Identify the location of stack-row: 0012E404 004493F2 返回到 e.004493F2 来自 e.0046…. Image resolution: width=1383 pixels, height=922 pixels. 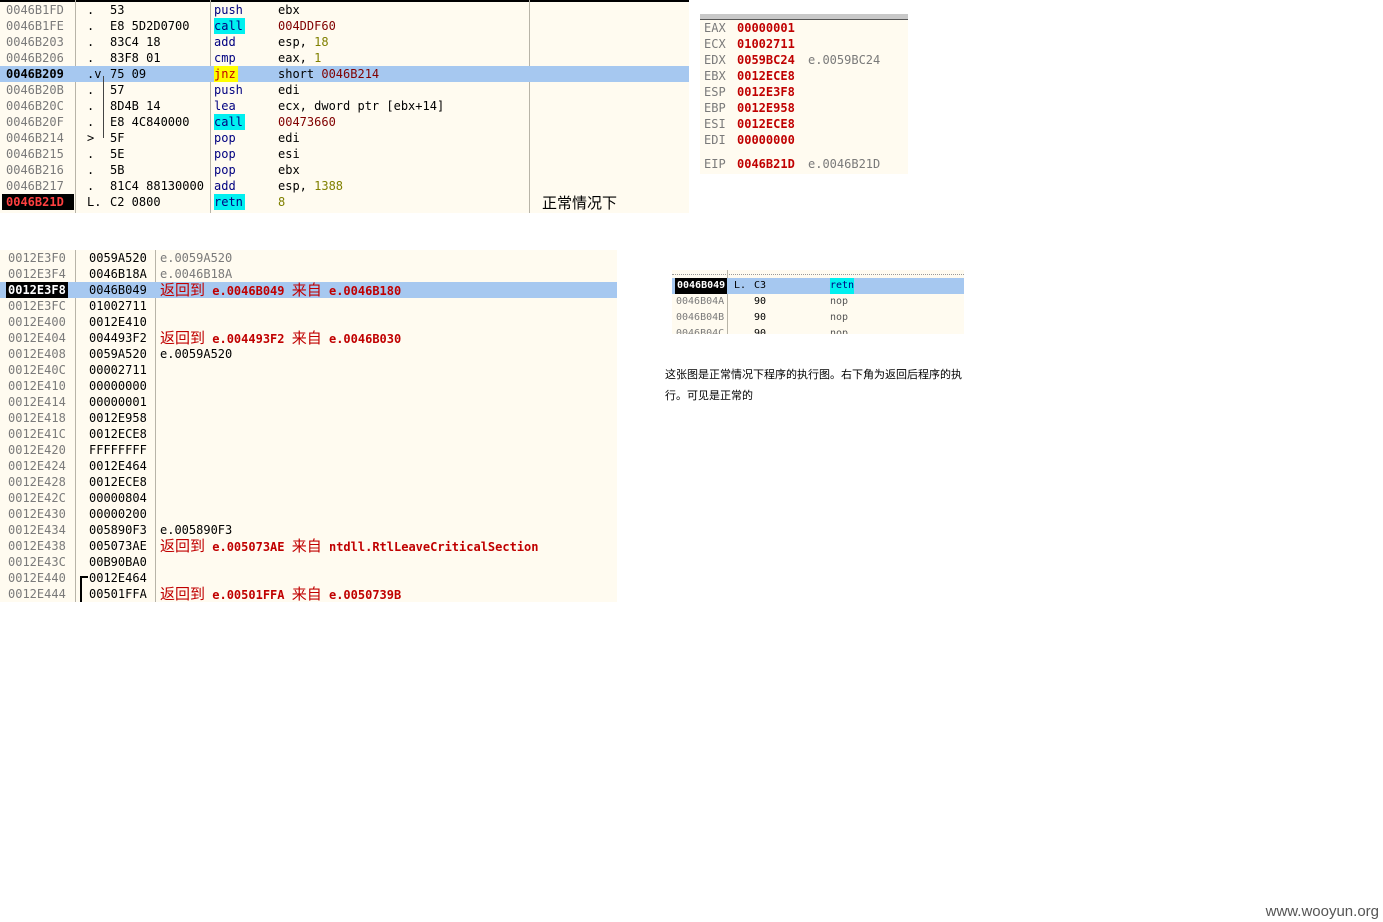
(308, 338).